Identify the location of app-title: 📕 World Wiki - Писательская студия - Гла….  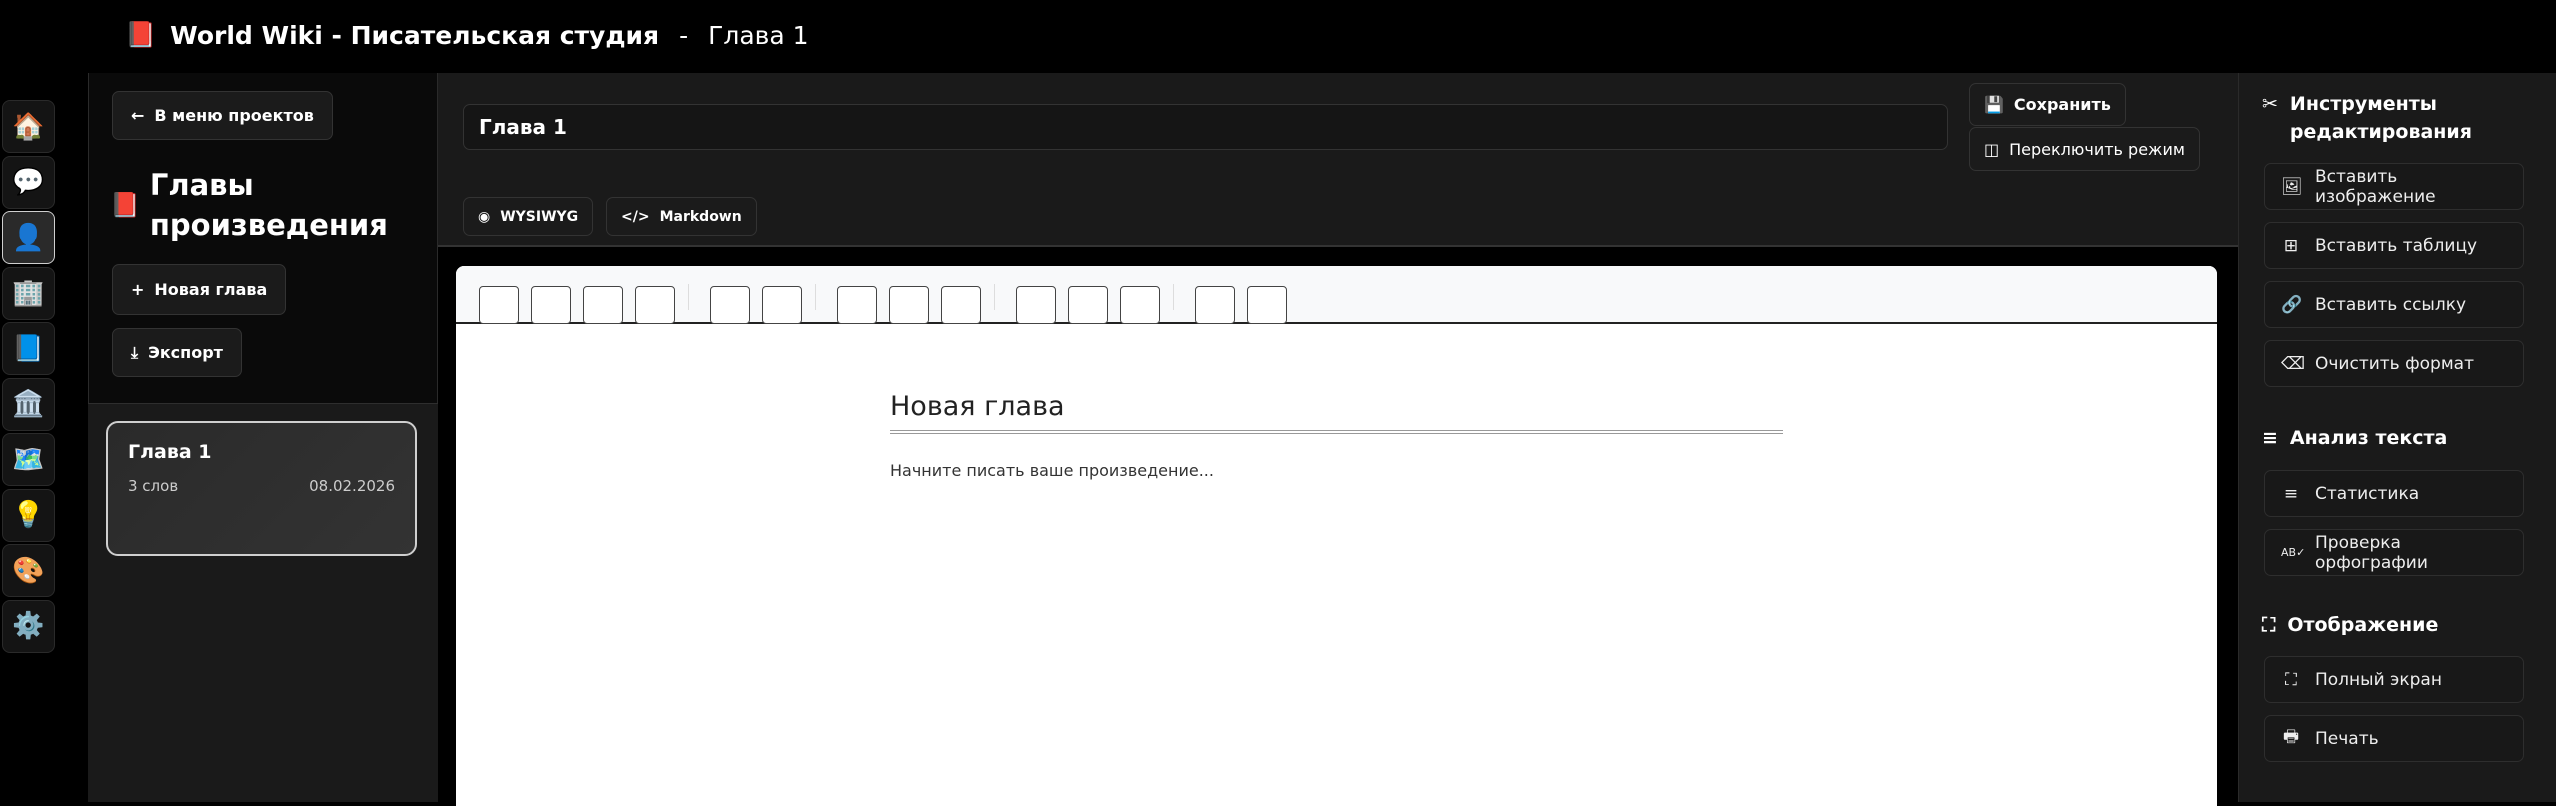
(467, 35).